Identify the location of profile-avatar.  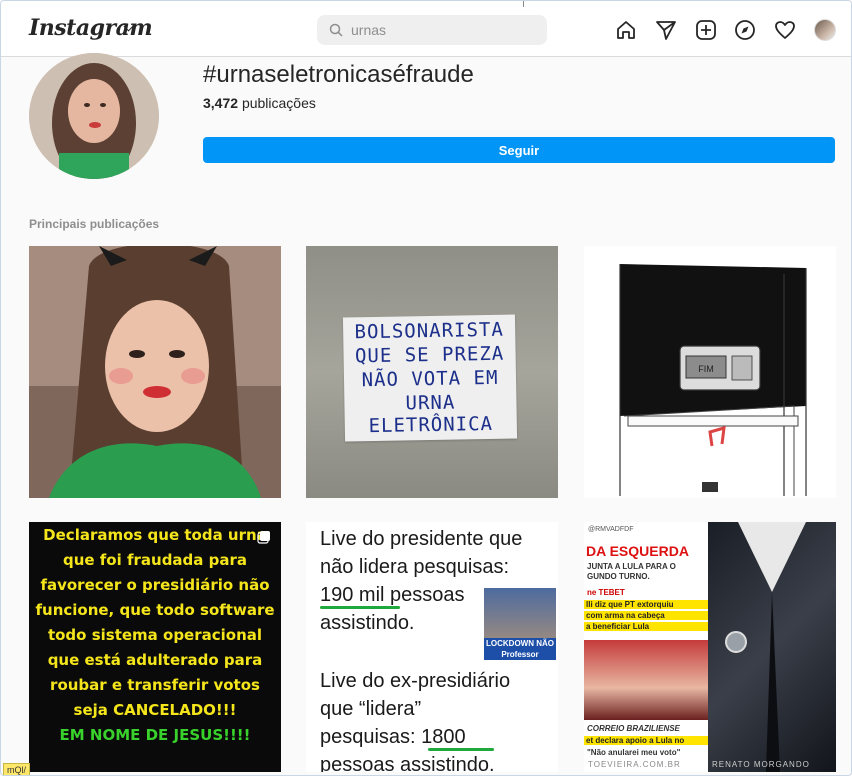
(825, 30).